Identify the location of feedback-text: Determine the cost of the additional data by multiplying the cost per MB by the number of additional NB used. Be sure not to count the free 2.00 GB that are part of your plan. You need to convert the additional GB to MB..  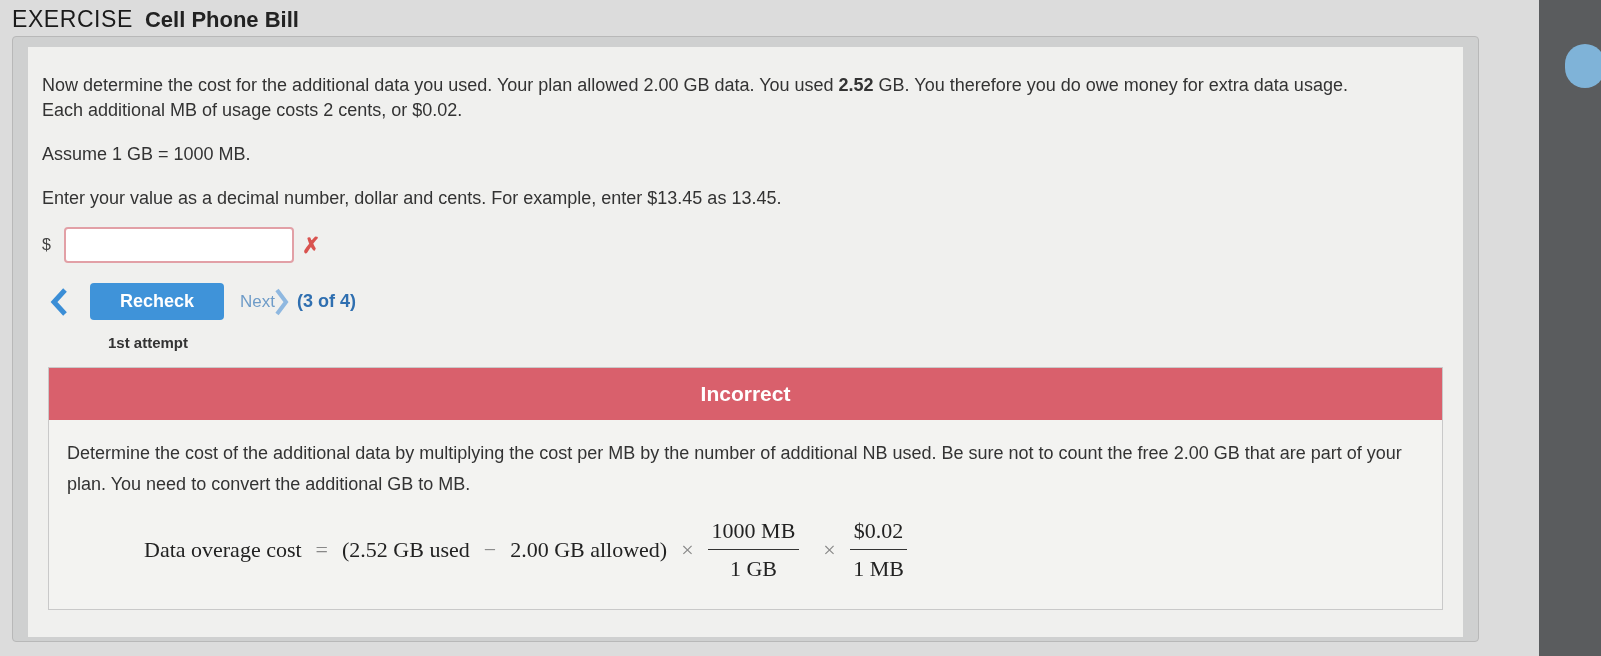
(734, 468).